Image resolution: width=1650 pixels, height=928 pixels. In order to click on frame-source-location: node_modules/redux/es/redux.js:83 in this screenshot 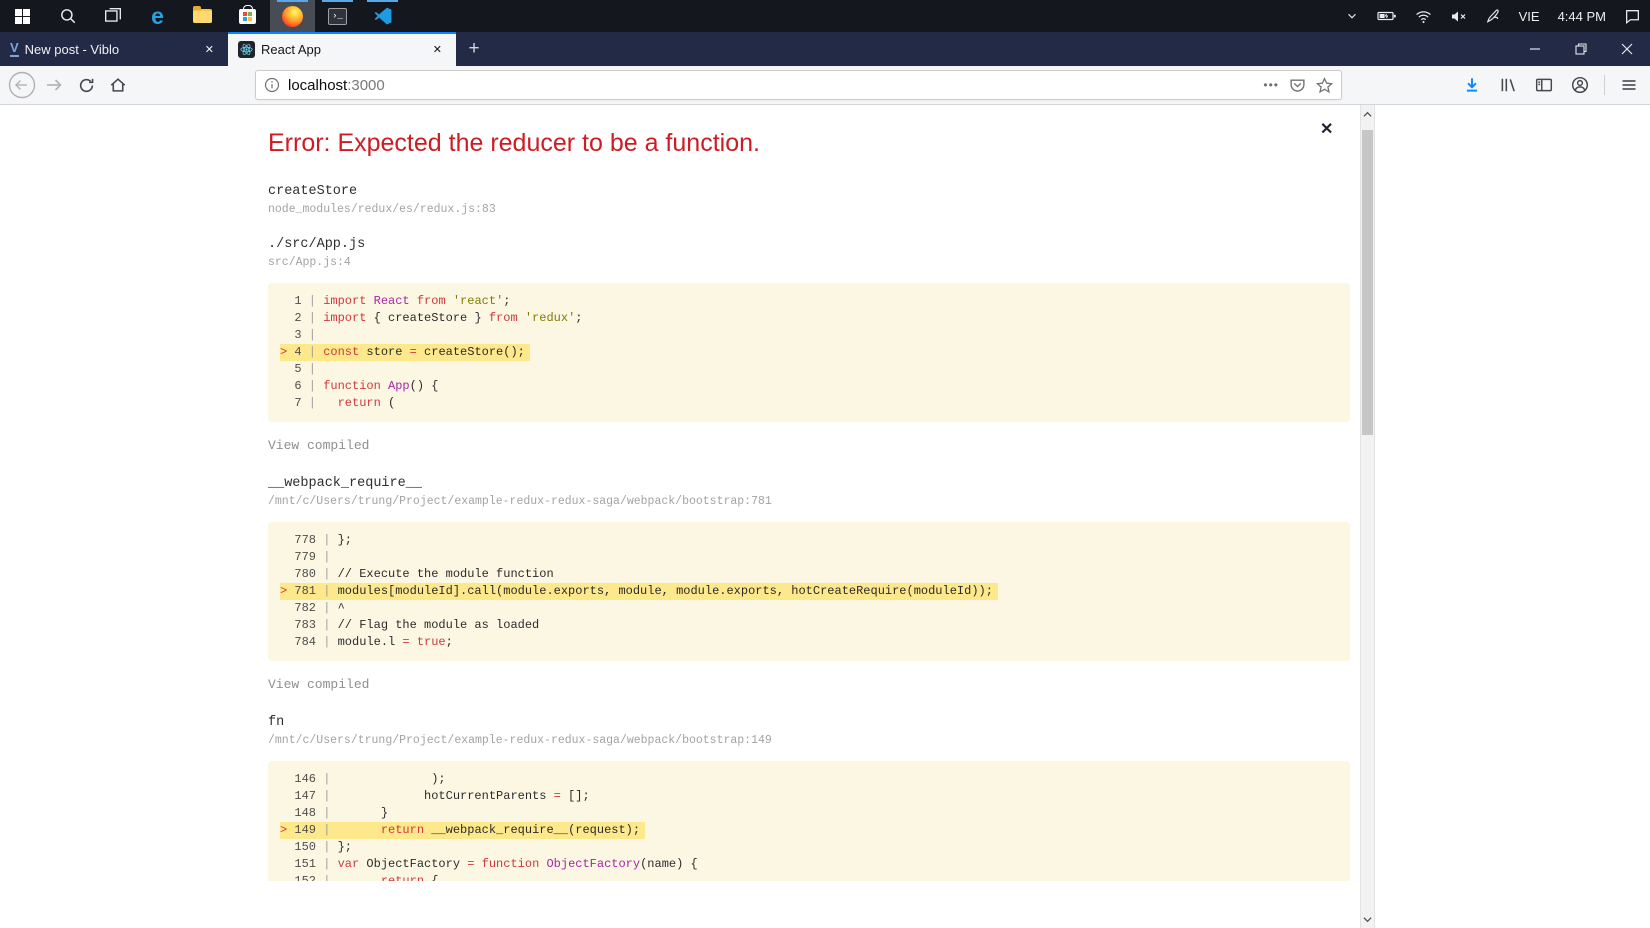, I will do `click(382, 209)`.